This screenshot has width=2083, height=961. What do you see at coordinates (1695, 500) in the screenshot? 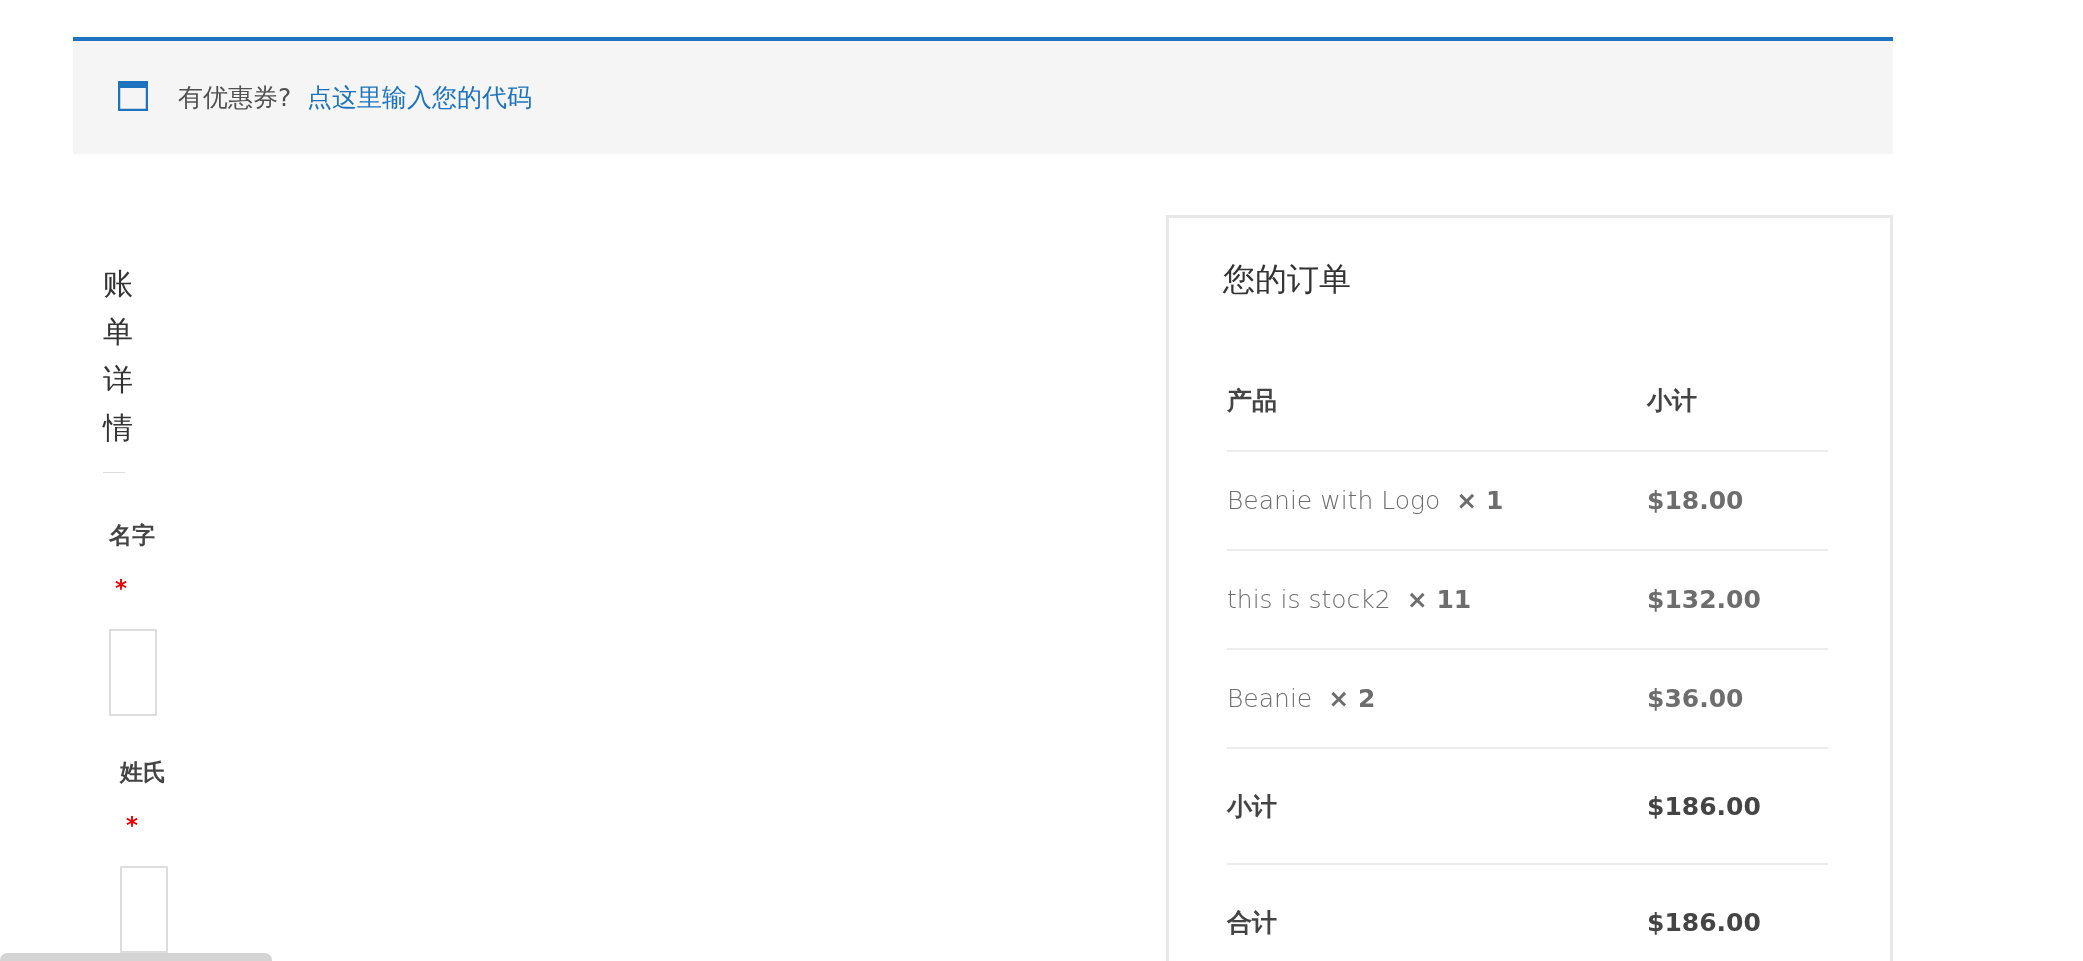
I see `line-subtotal: $18.00` at bounding box center [1695, 500].